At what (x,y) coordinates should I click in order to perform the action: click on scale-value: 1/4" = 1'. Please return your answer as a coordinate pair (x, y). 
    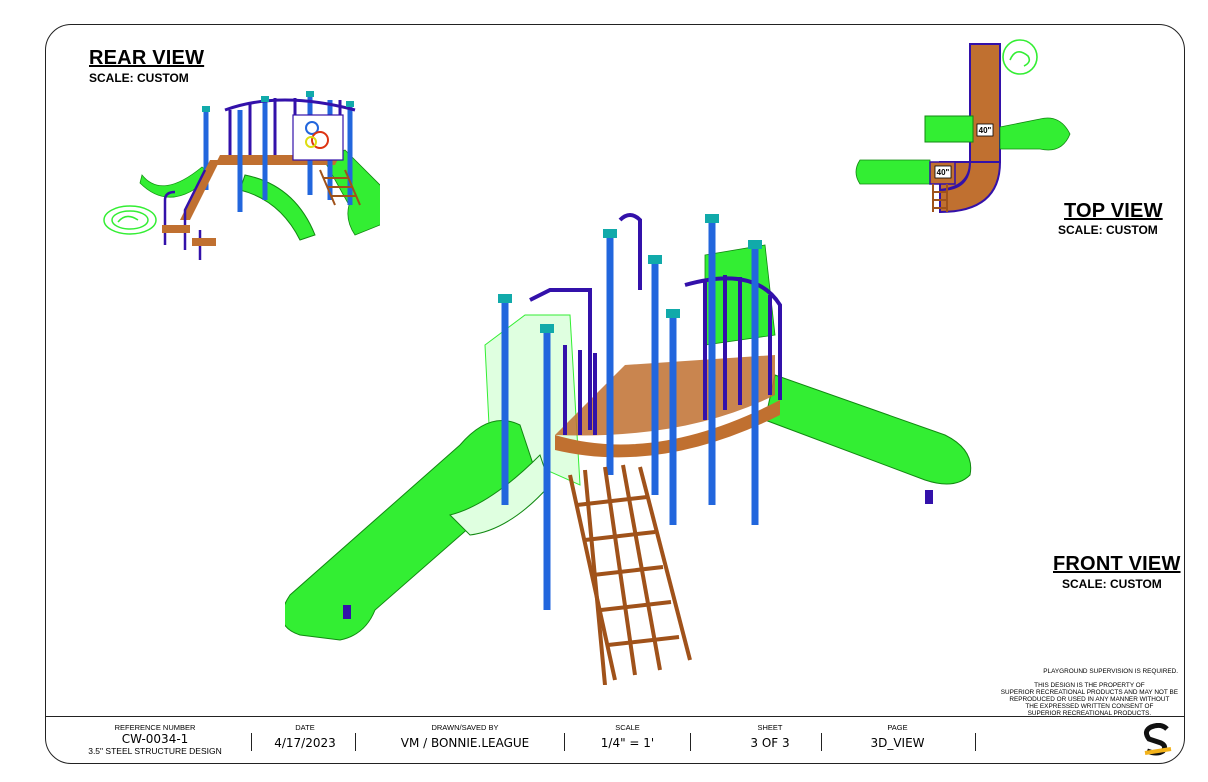
    Looking at the image, I should click on (627, 743).